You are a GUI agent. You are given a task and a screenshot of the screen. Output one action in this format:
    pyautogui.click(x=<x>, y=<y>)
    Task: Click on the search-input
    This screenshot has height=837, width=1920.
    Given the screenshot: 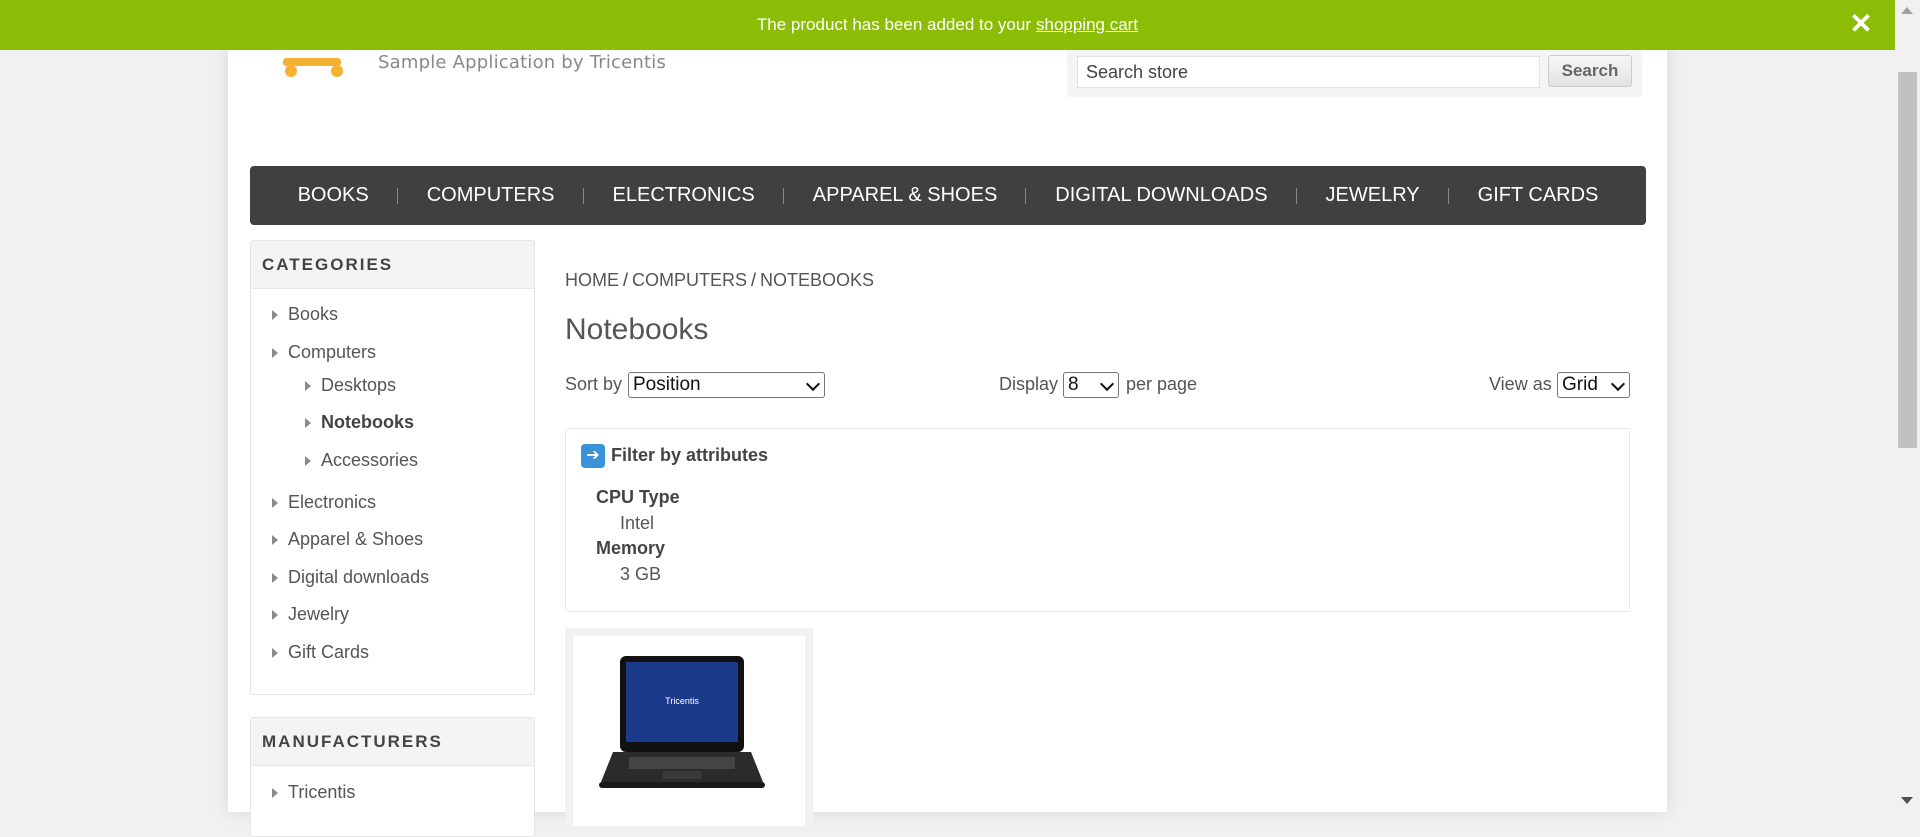 What is the action you would take?
    pyautogui.click(x=1308, y=72)
    